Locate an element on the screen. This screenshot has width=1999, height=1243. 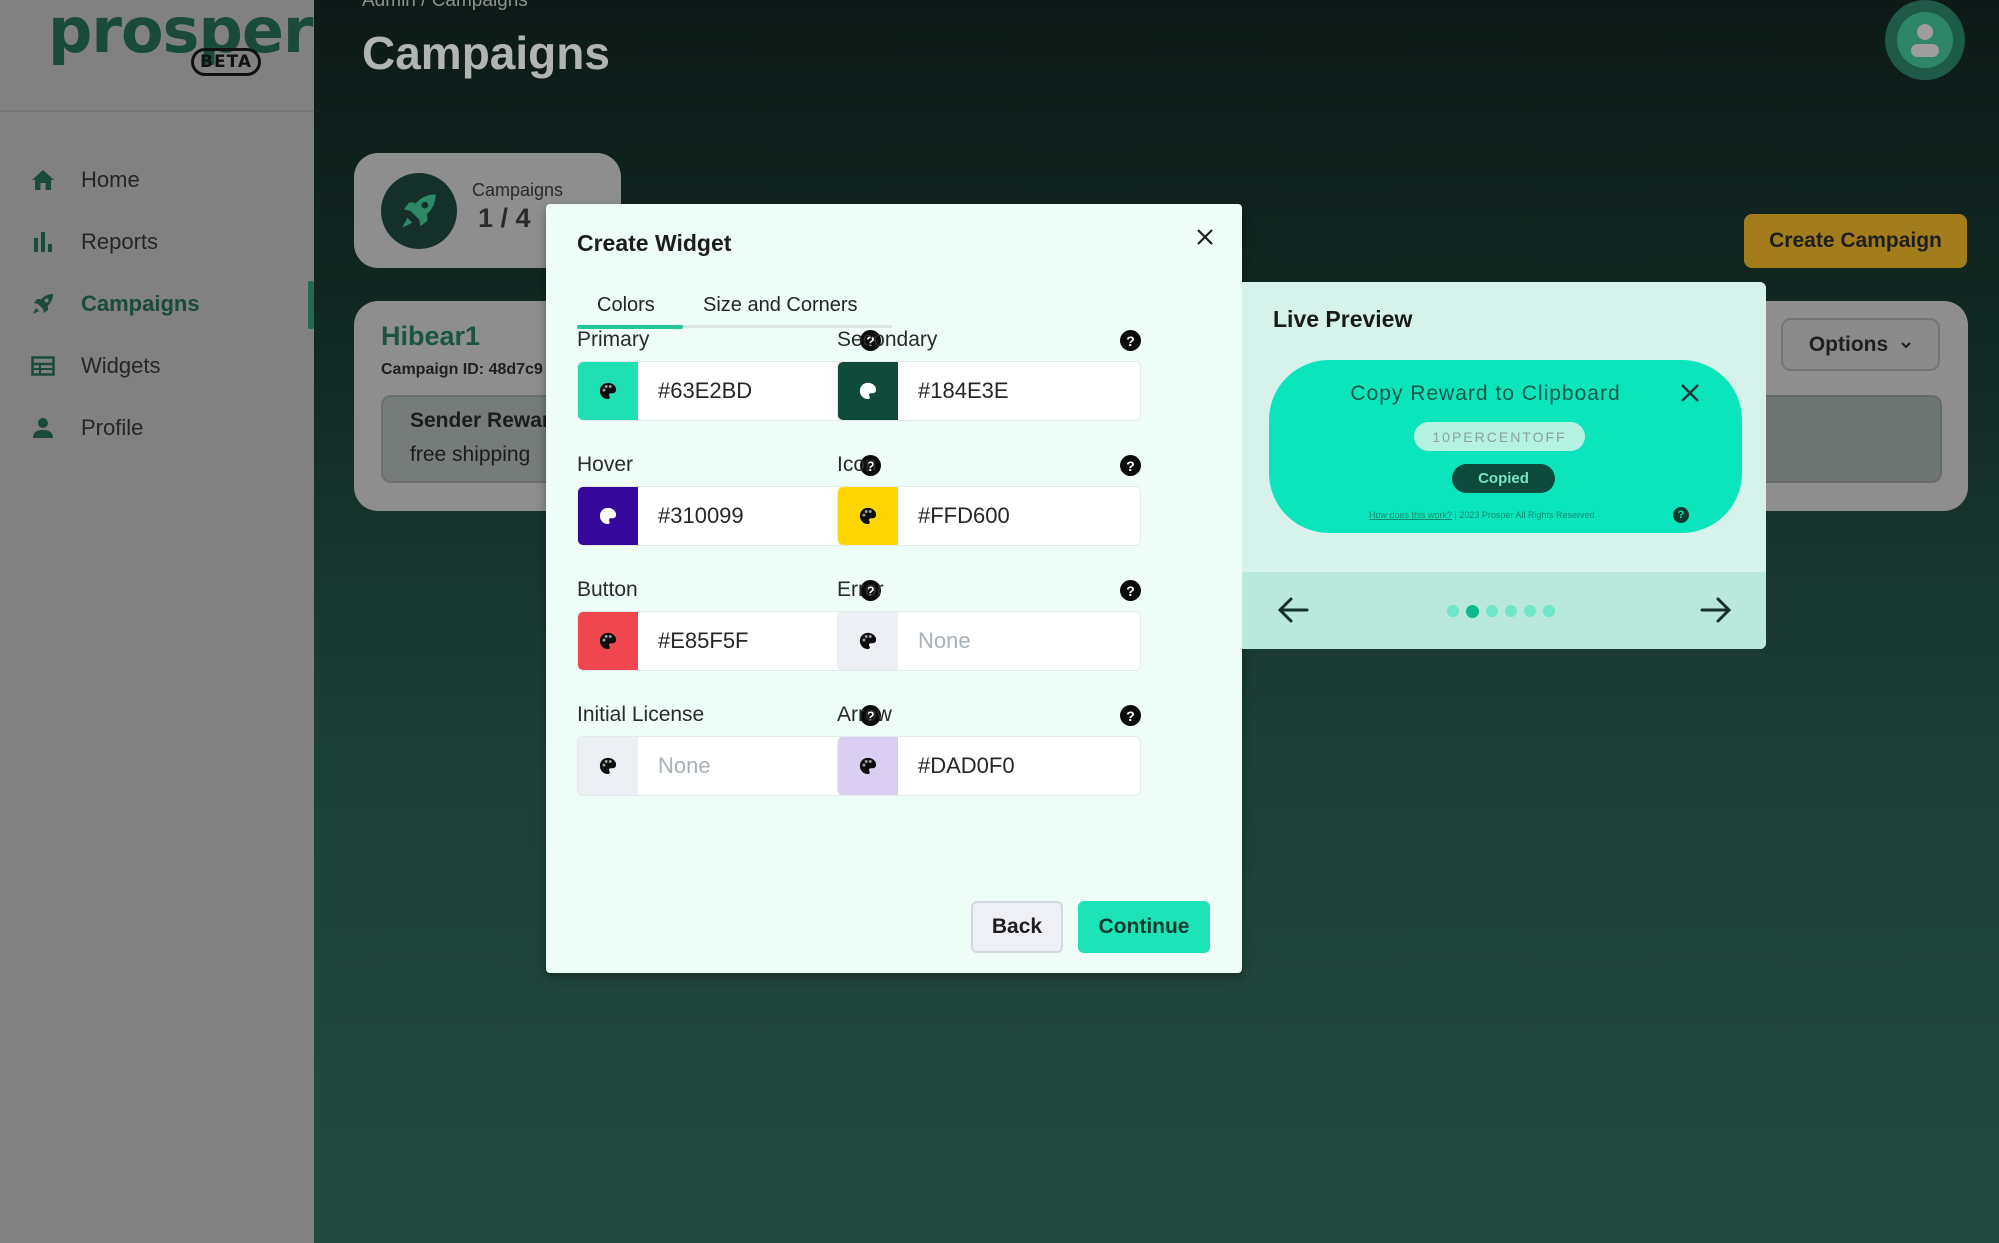
beta-badge: BETA is located at coordinates (226, 62).